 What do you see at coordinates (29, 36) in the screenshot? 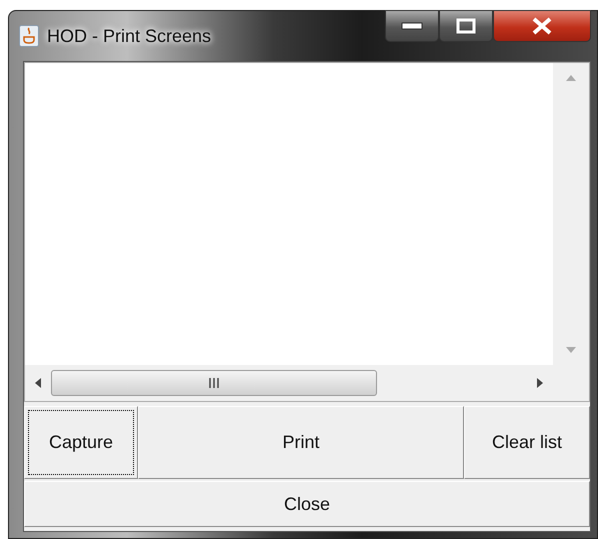
I see `cup-icon` at bounding box center [29, 36].